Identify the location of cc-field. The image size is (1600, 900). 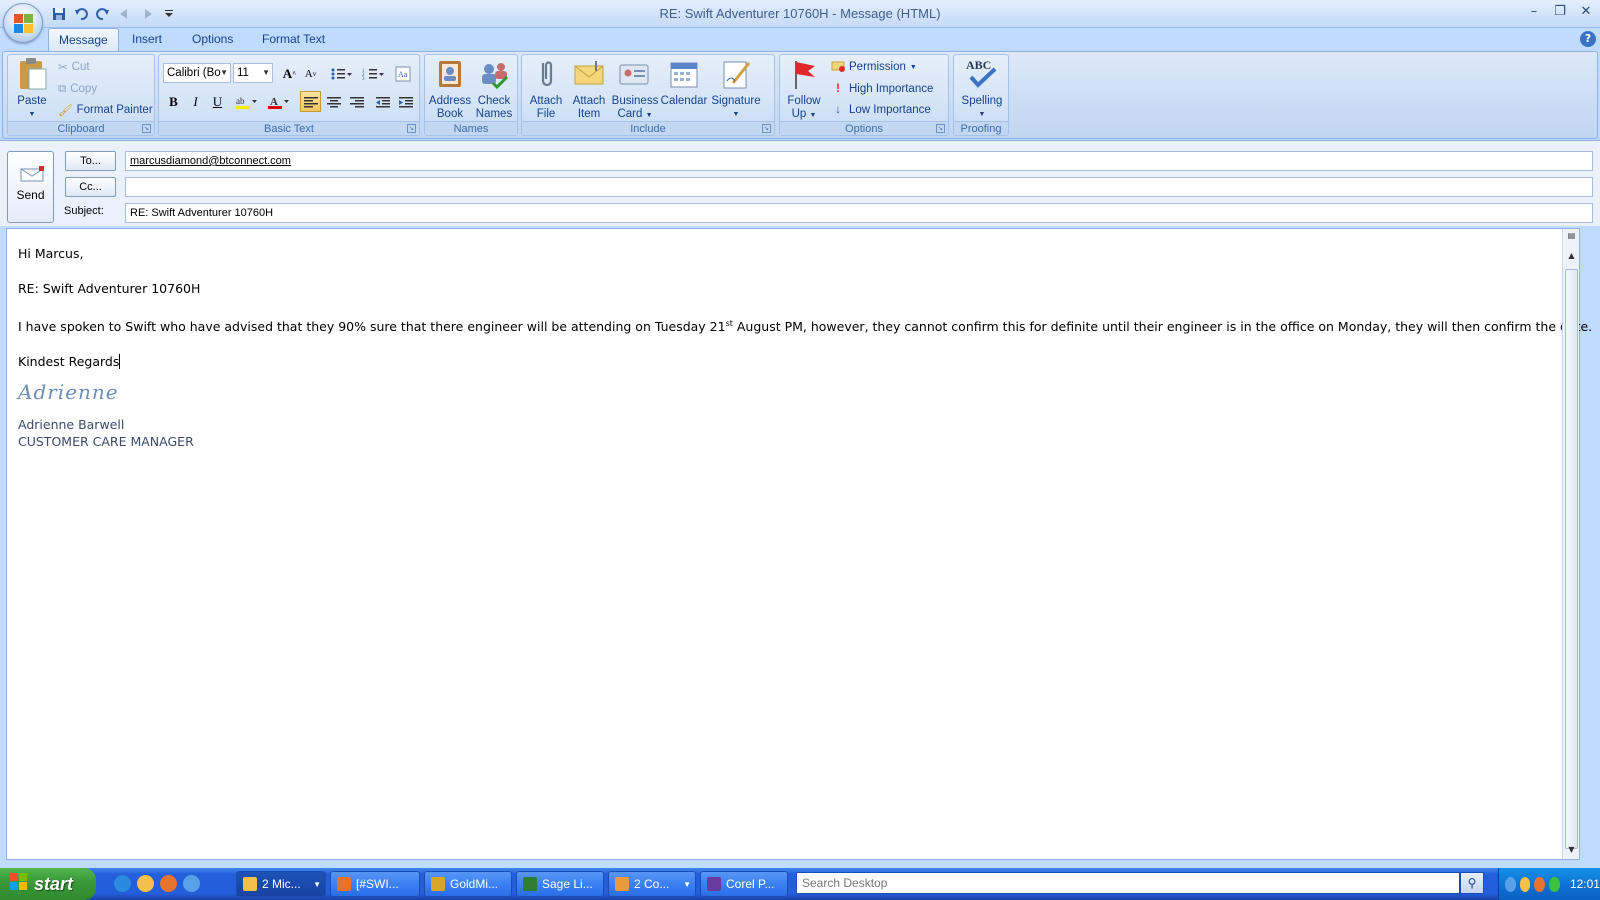
(859, 187).